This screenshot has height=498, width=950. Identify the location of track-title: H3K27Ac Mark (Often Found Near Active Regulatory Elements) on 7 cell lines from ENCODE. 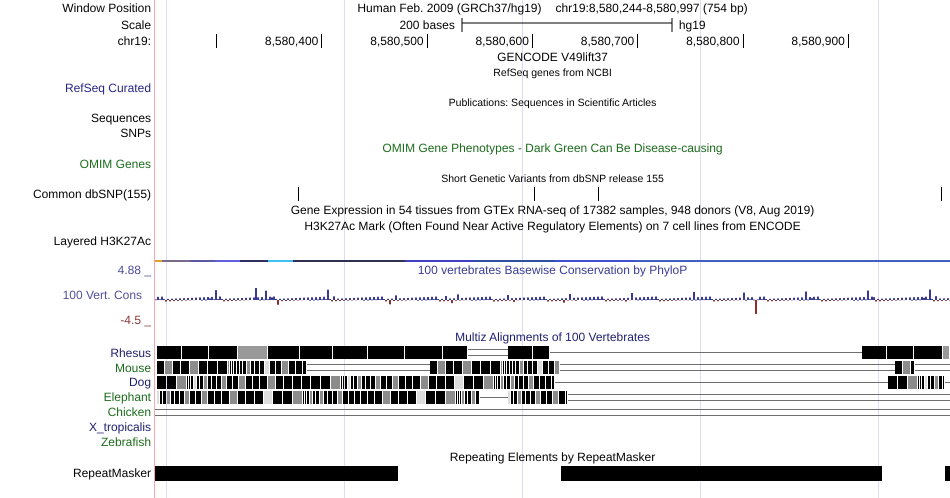
(552, 226).